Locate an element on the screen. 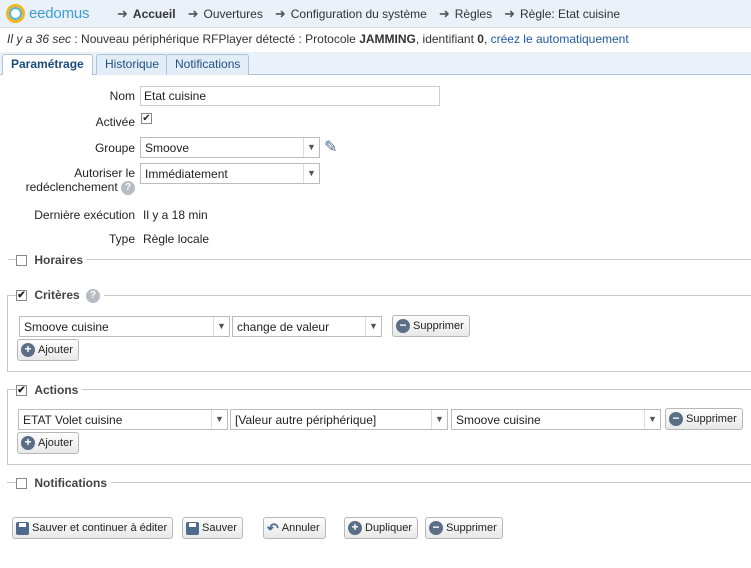 This screenshot has height=568, width=751. delete-rule-label: Supprimer is located at coordinates (471, 528).